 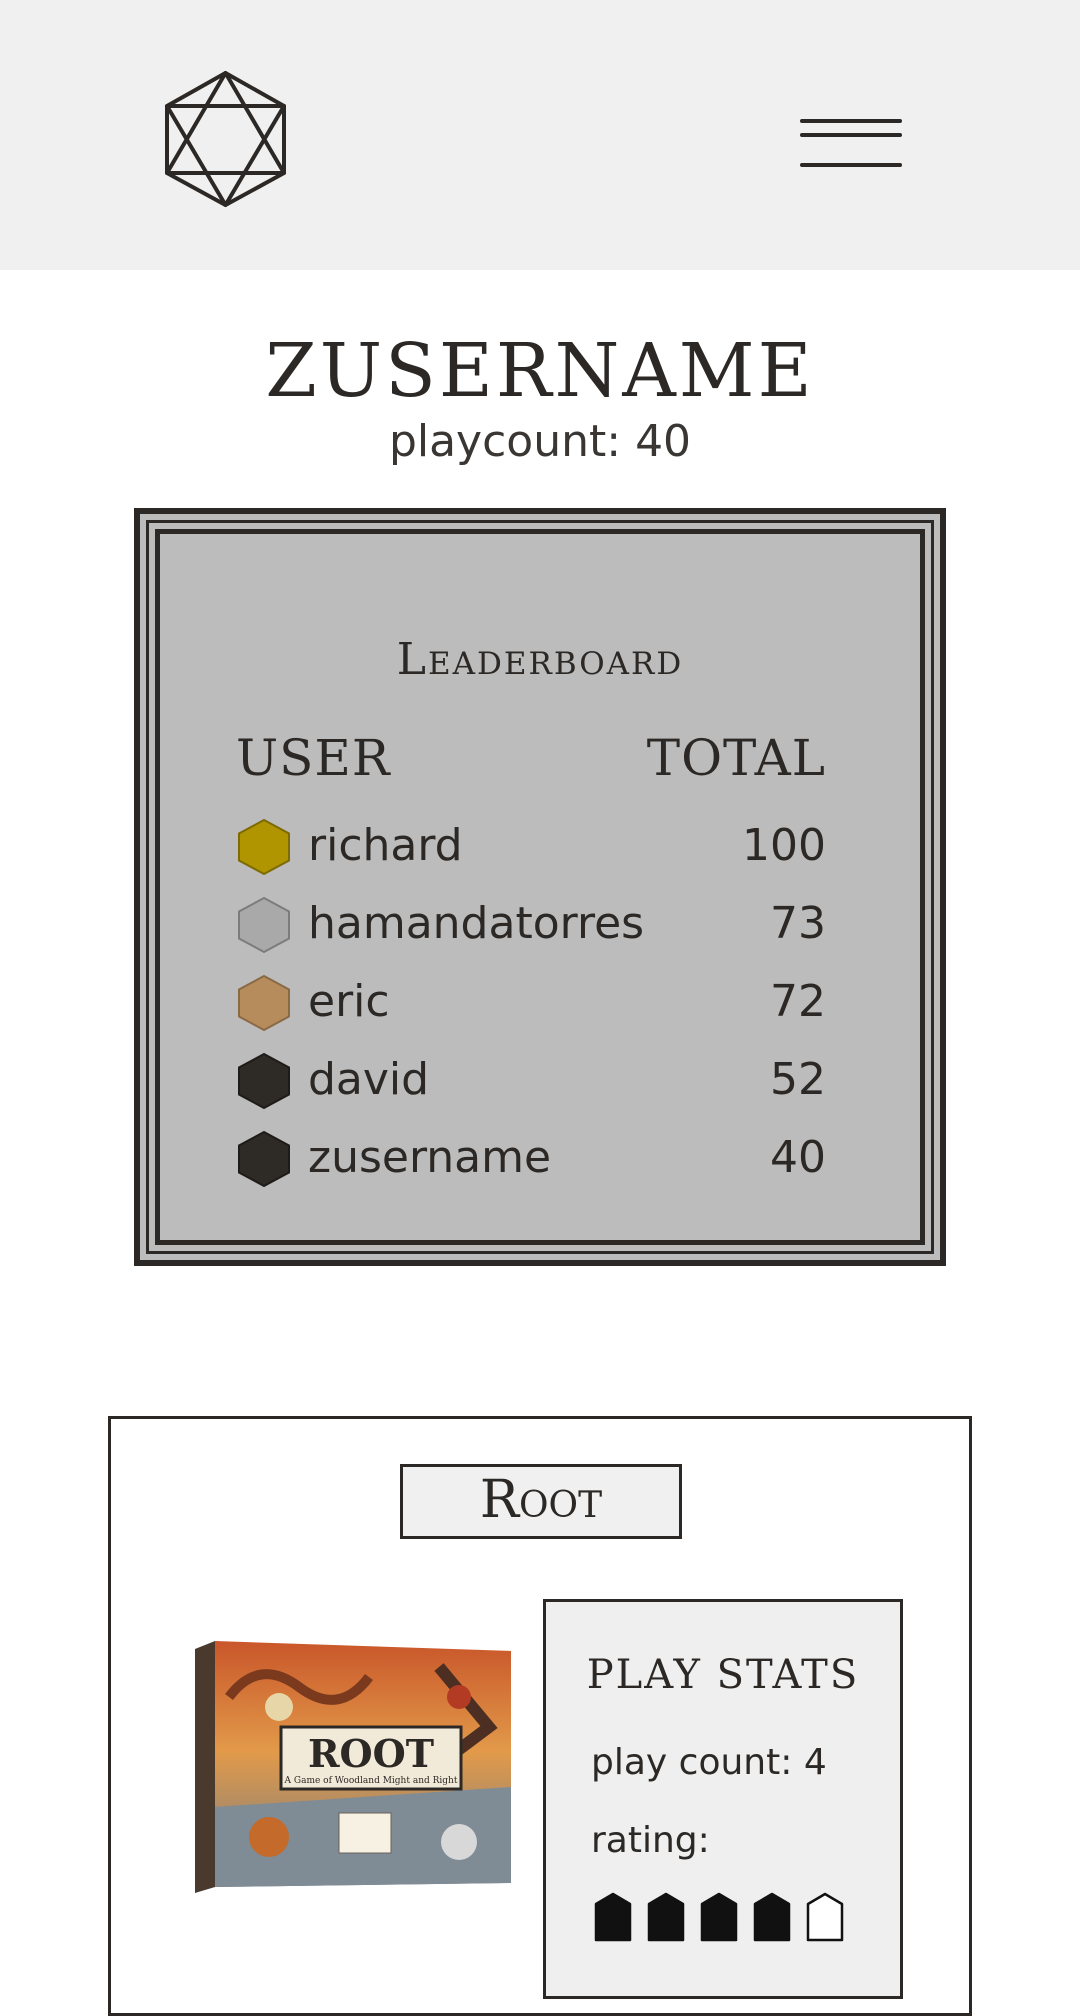 What do you see at coordinates (313, 758) in the screenshot?
I see `column-header-user: USER` at bounding box center [313, 758].